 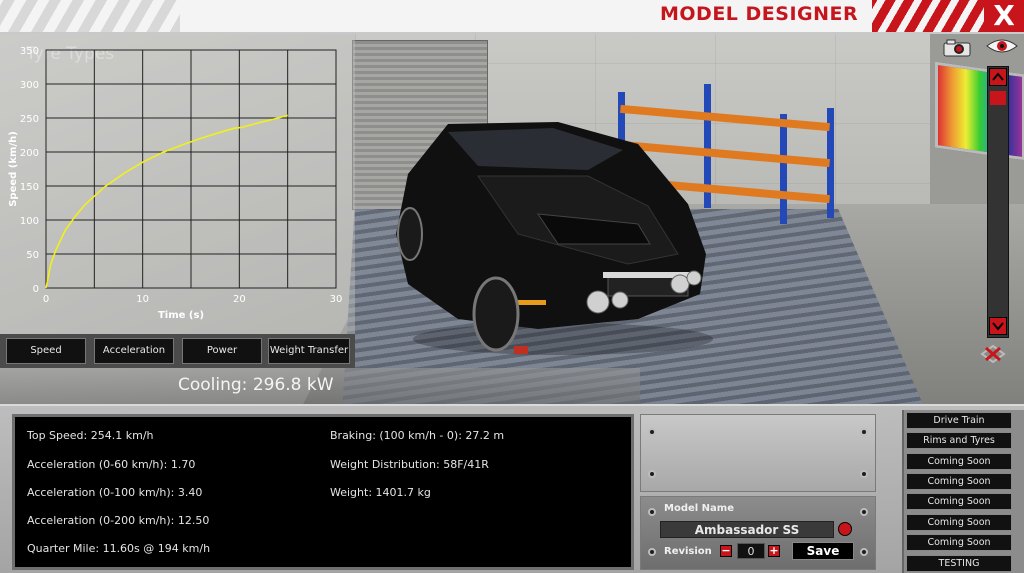 I want to click on menu-rims-and-tyres: Rims and Tyres, so click(x=959, y=440).